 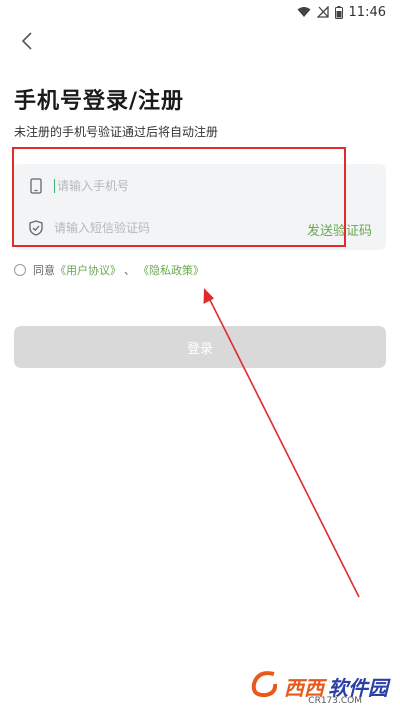 I want to click on user-agreement-link: 《用户协议》, so click(x=88, y=270).